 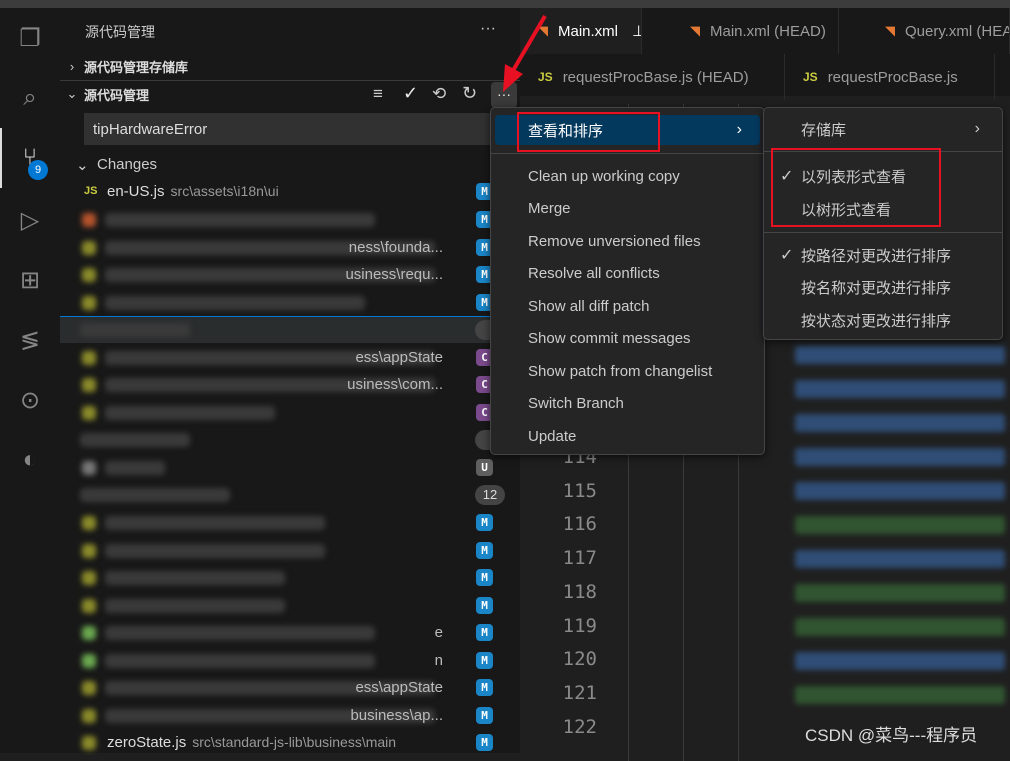 What do you see at coordinates (636, 31) in the screenshot?
I see `pin-icon: ⊥` at bounding box center [636, 31].